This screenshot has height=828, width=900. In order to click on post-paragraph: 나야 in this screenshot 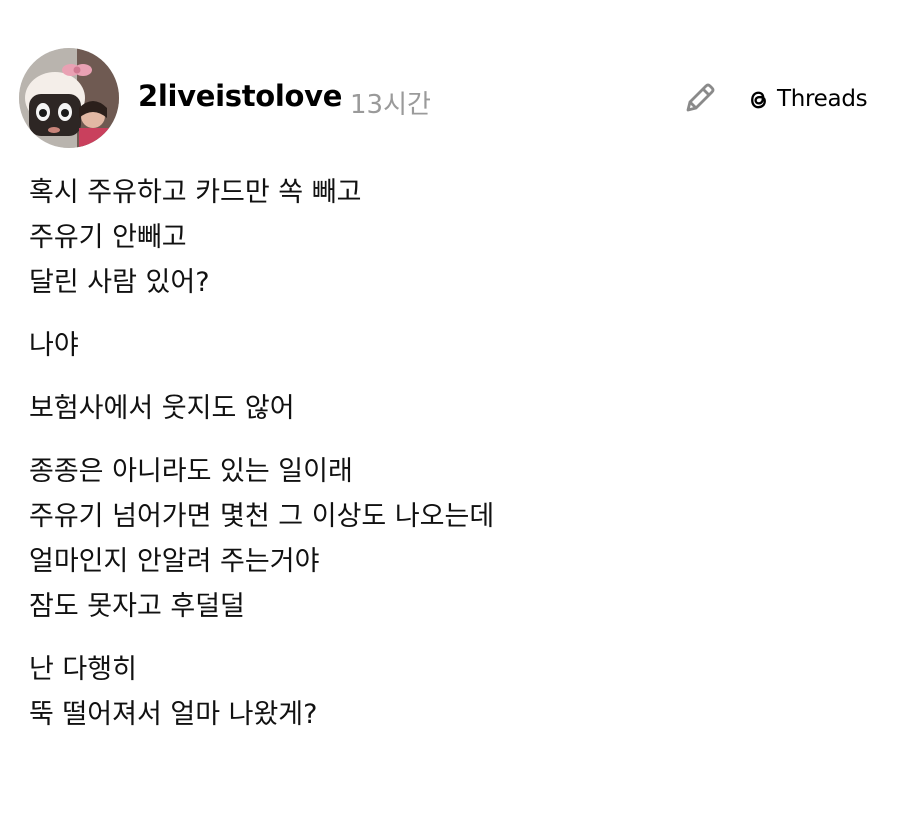, I will do `click(449, 345)`.